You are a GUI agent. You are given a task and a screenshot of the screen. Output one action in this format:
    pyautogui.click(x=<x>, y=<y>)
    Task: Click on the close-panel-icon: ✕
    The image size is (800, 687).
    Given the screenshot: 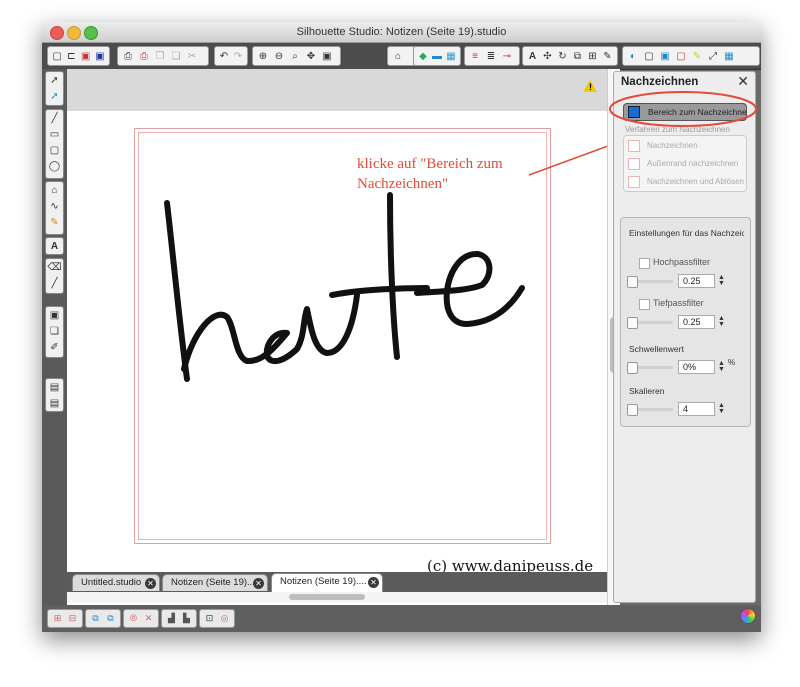 What is the action you would take?
    pyautogui.click(x=743, y=81)
    